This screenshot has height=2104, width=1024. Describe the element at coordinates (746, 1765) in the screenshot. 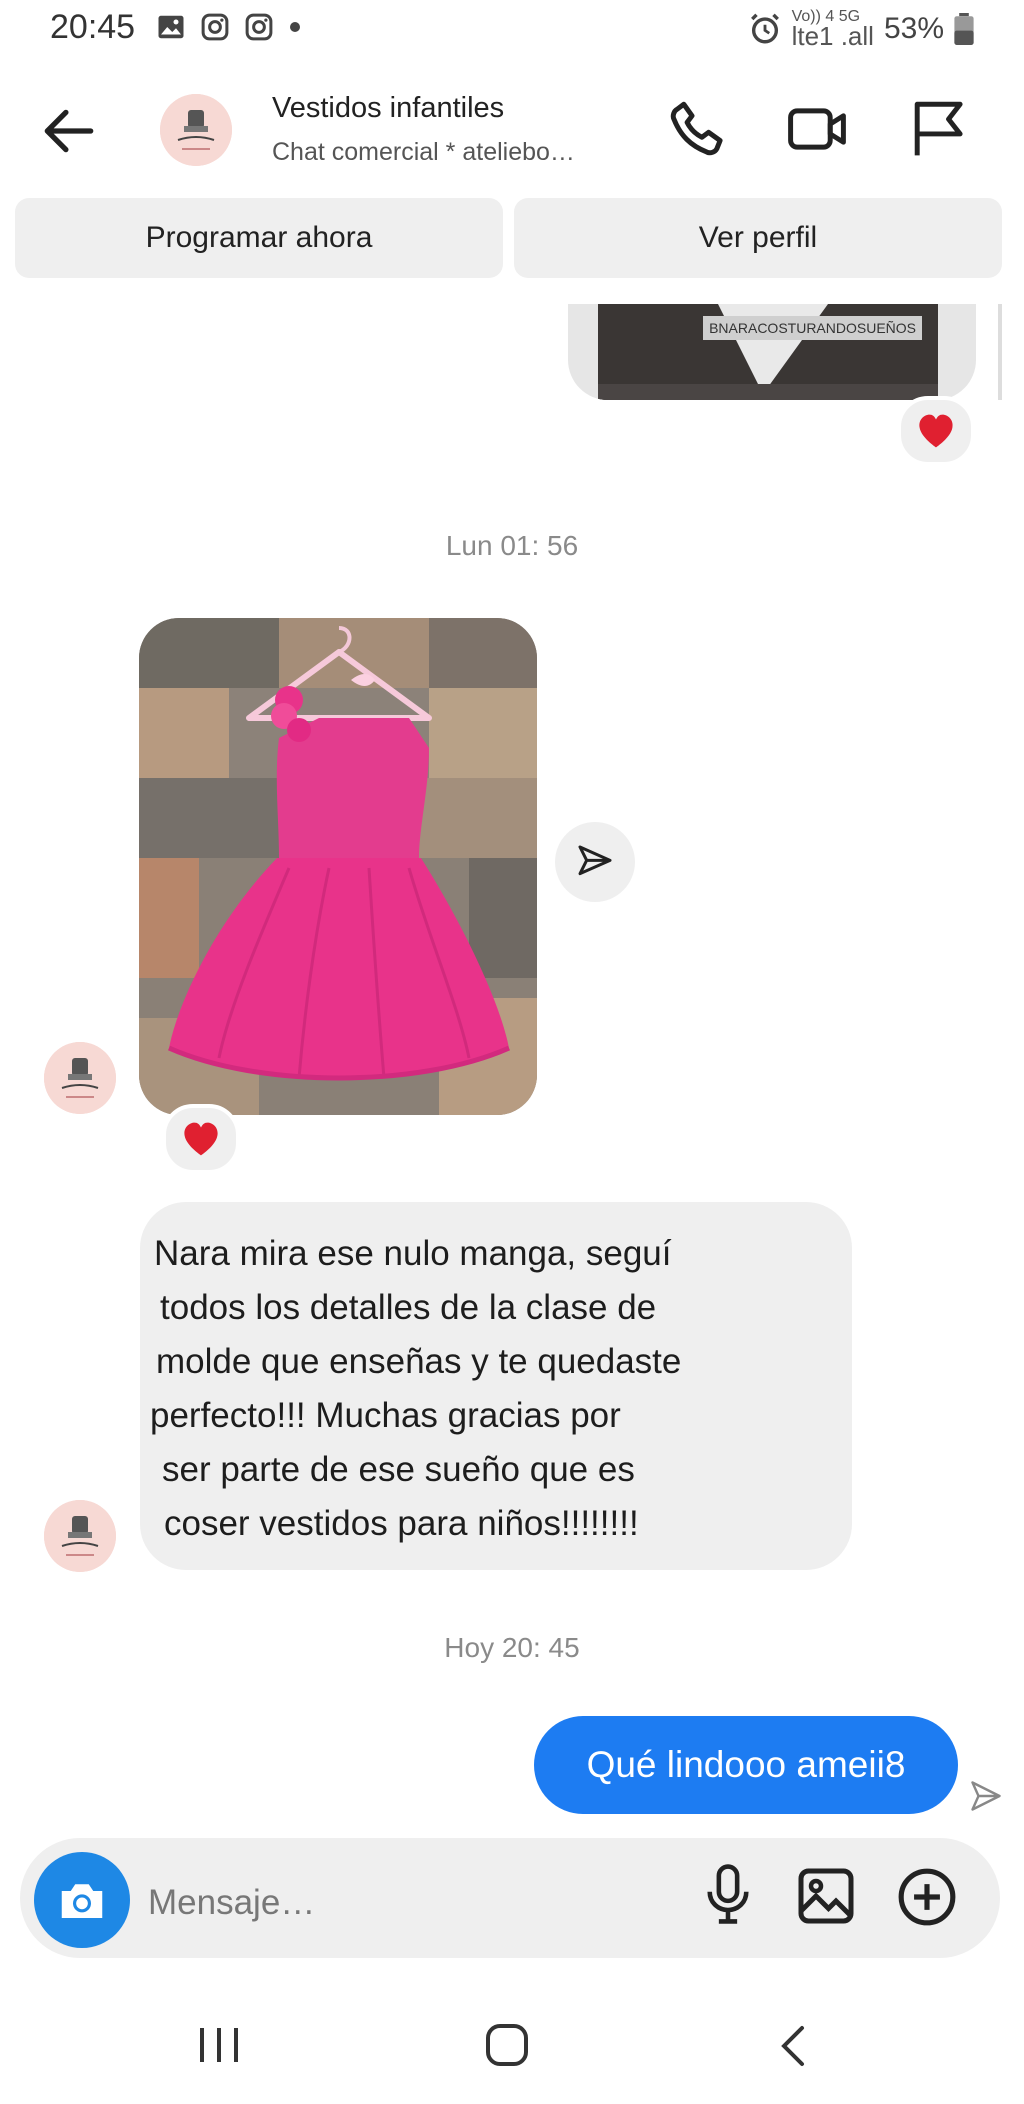

I see `sent-message-bubble: Qué lindooo ameii8` at that location.